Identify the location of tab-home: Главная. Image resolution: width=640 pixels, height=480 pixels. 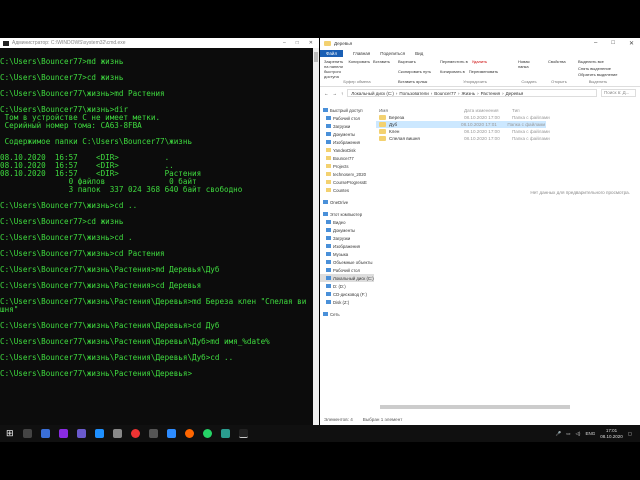
(361, 53).